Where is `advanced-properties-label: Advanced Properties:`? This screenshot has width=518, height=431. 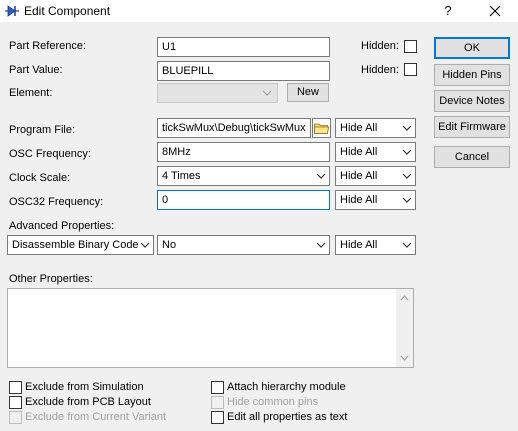 advanced-properties-label: Advanced Properties: is located at coordinates (62, 226).